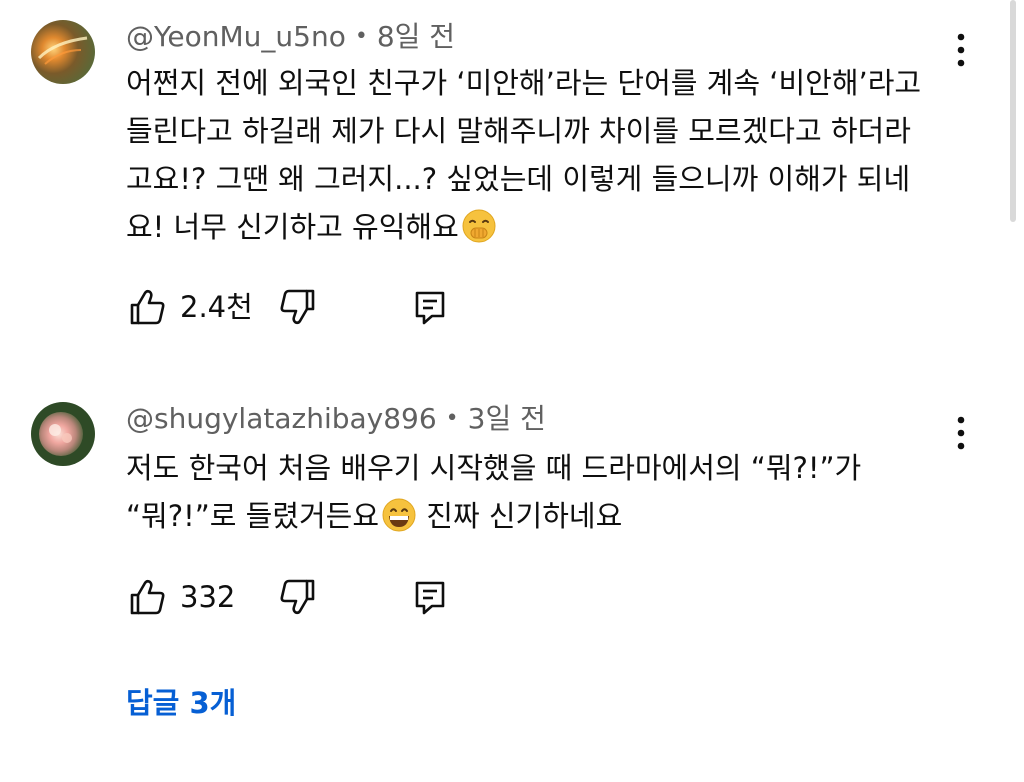  I want to click on author-name: @YeonMu_u5no, so click(236, 36).